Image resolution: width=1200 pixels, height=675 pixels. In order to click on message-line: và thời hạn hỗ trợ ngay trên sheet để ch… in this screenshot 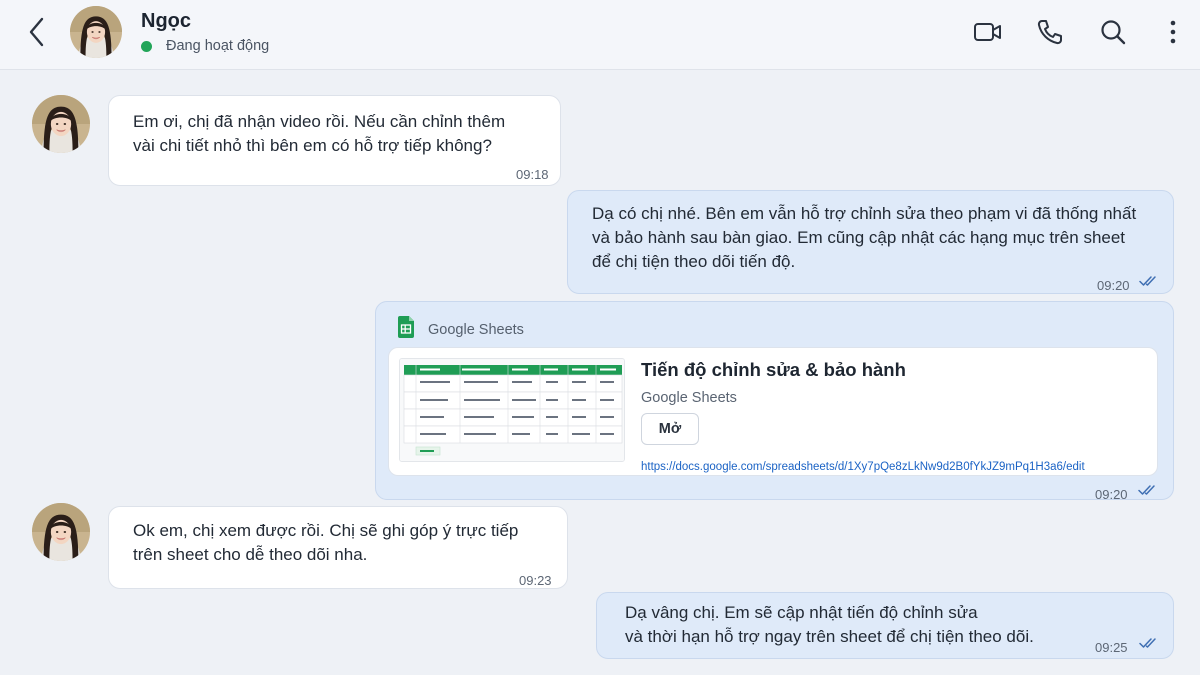, I will do `click(829, 636)`.